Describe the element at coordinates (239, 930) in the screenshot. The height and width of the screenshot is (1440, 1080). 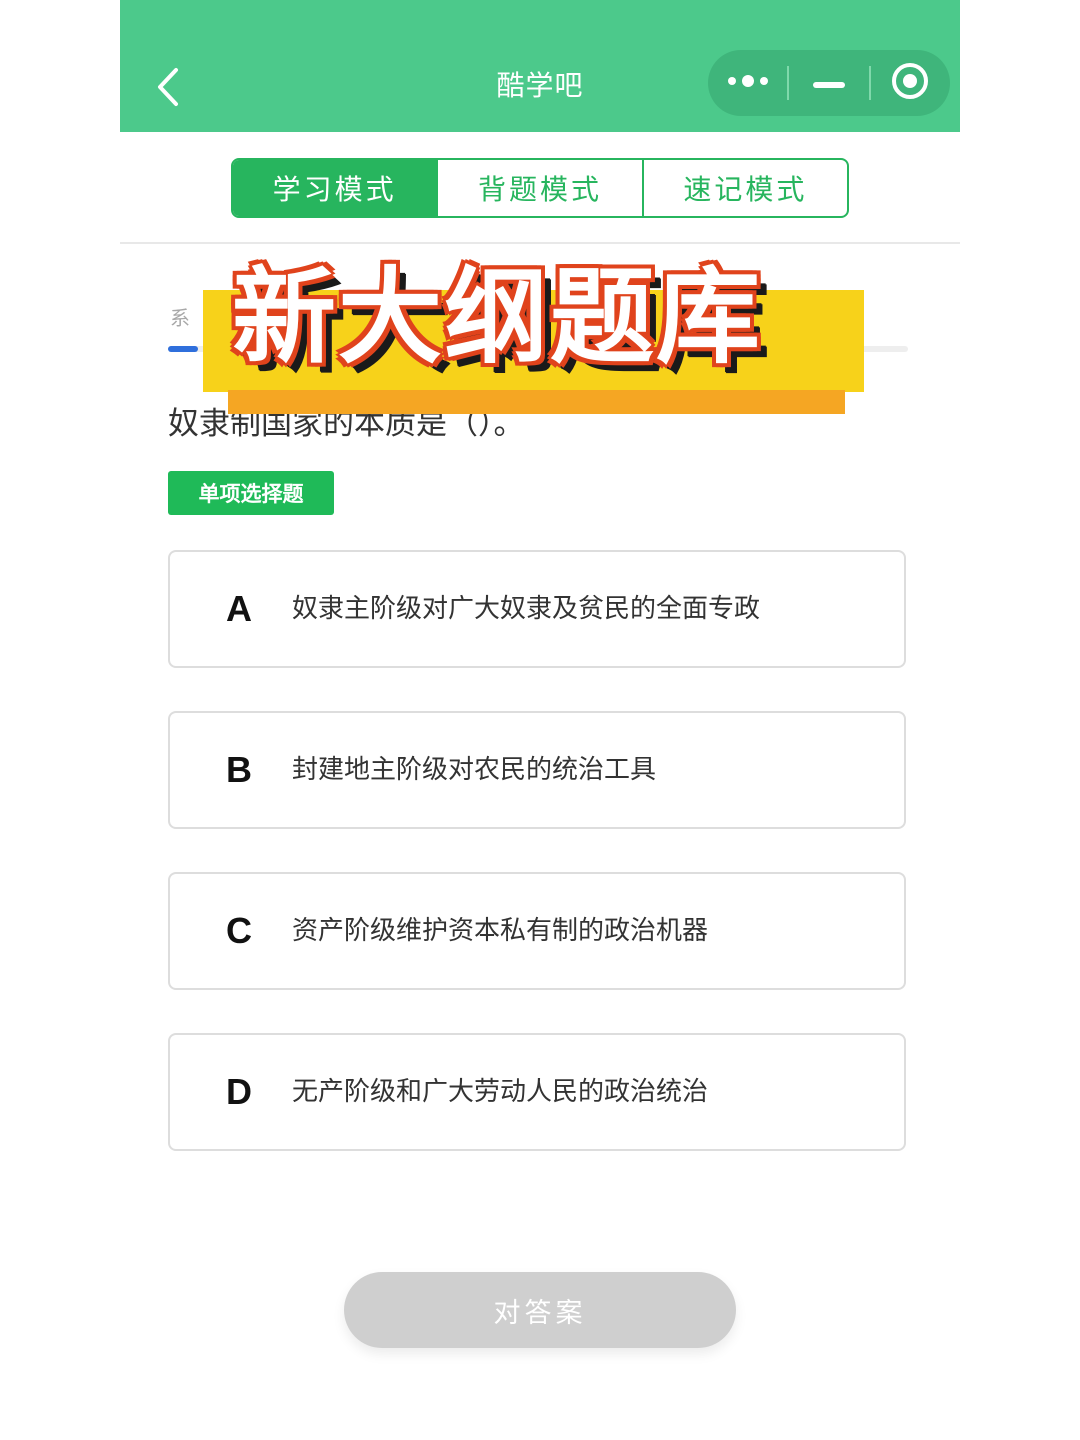
I see `option-letter: C` at that location.